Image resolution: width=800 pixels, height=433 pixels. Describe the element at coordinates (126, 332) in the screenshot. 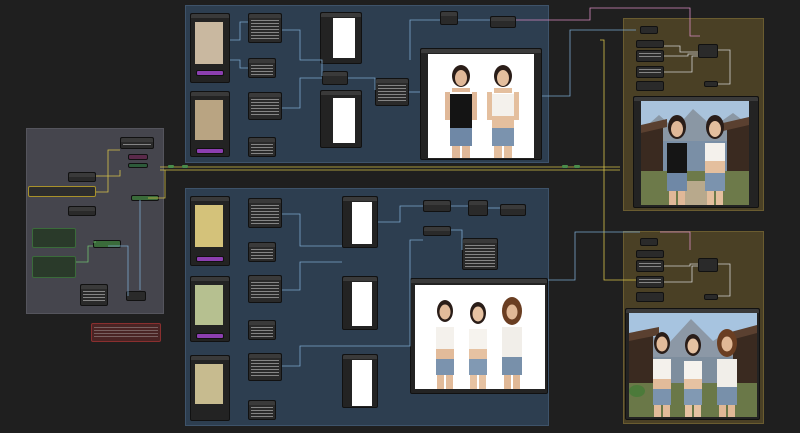

I see `node-left-red` at that location.